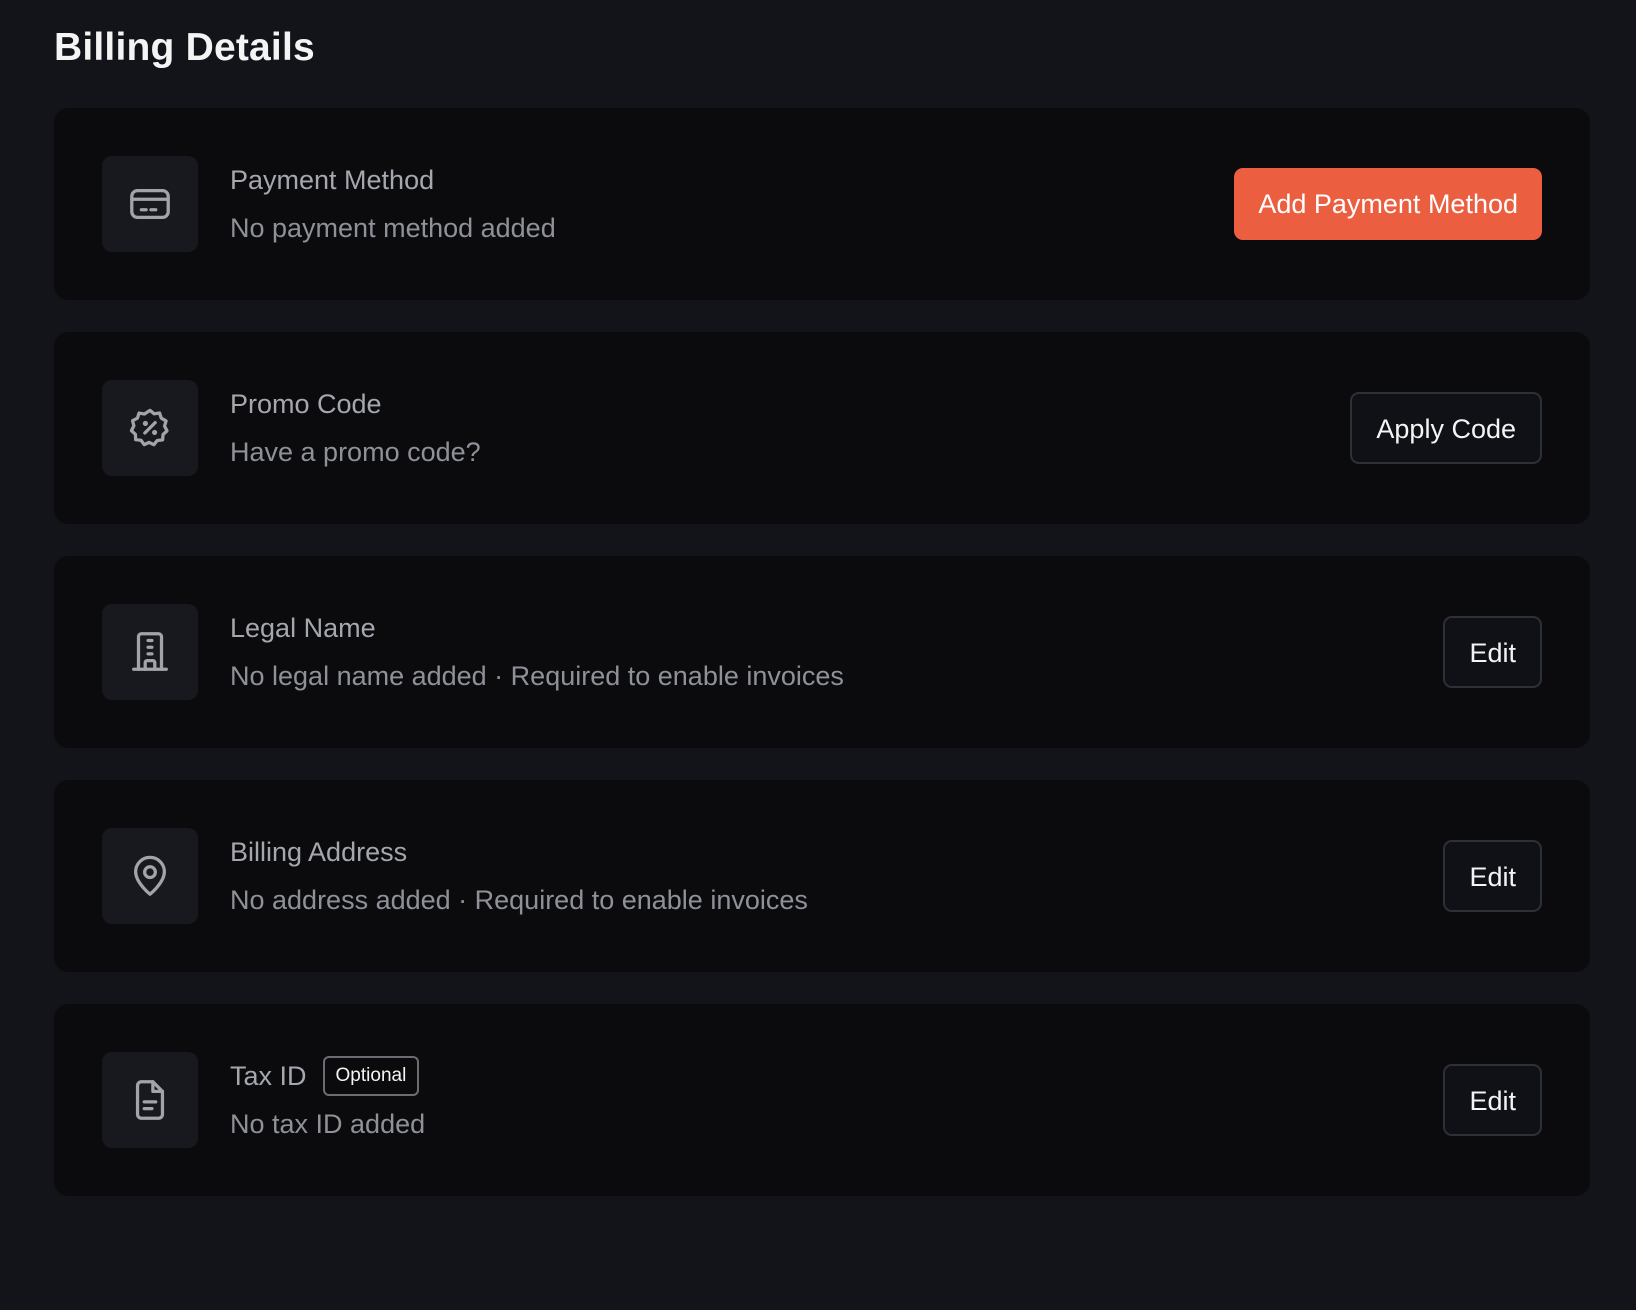  Describe the element at coordinates (1492, 1100) in the screenshot. I see `edit-tax-id-button: Edit` at that location.